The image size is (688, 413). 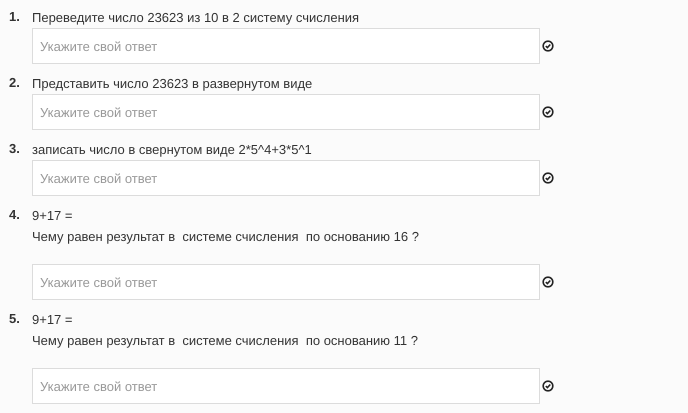 I want to click on question-number: 3., so click(x=15, y=149).